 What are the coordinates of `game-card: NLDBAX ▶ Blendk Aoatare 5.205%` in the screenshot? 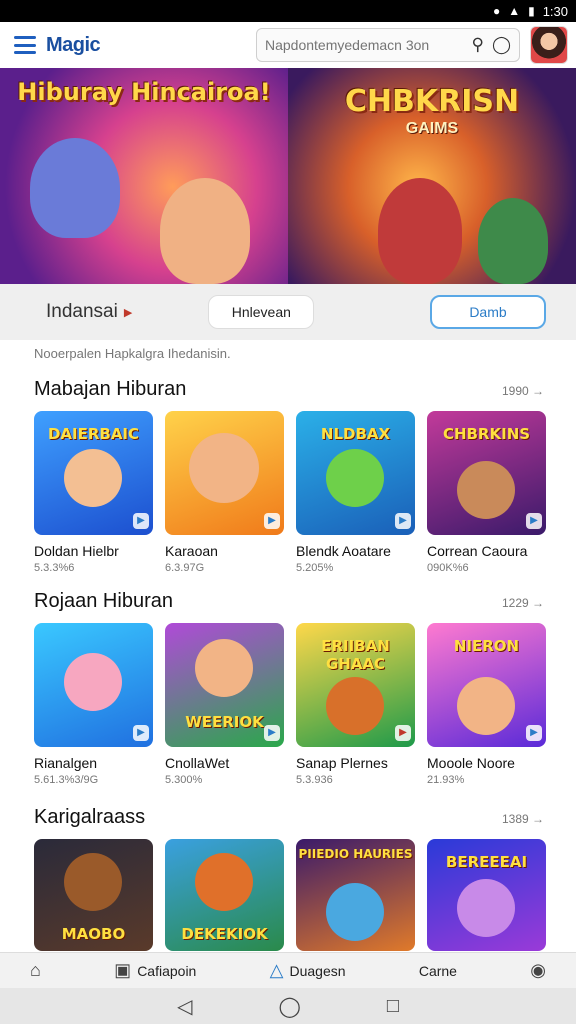 It's located at (355, 492).